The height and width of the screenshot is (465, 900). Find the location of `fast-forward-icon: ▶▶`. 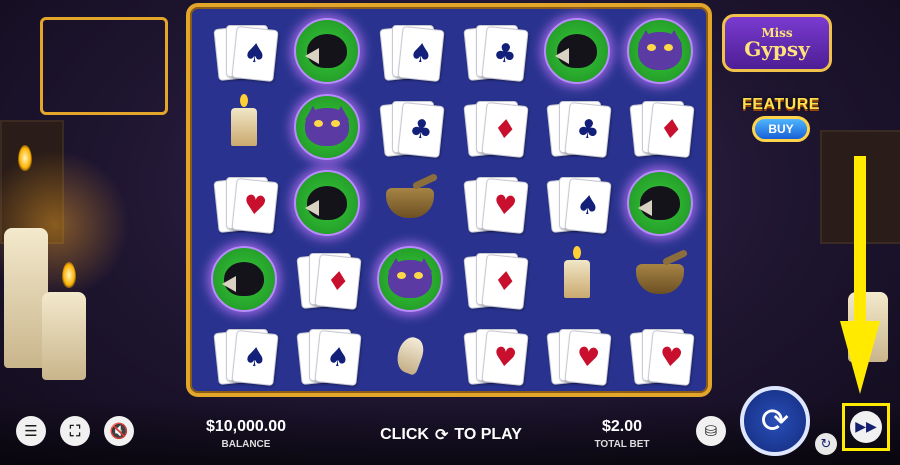

fast-forward-icon: ▶▶ is located at coordinates (866, 427).